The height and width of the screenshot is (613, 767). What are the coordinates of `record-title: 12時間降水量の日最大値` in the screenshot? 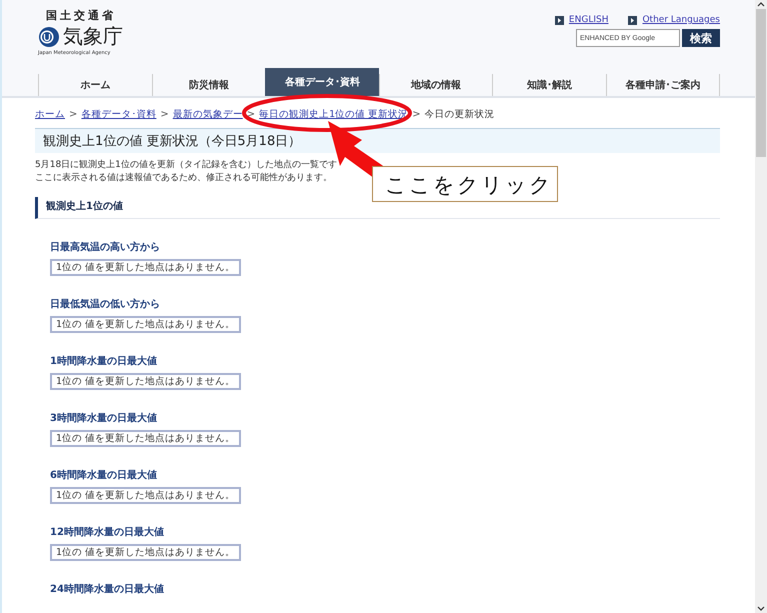 It's located at (107, 533).